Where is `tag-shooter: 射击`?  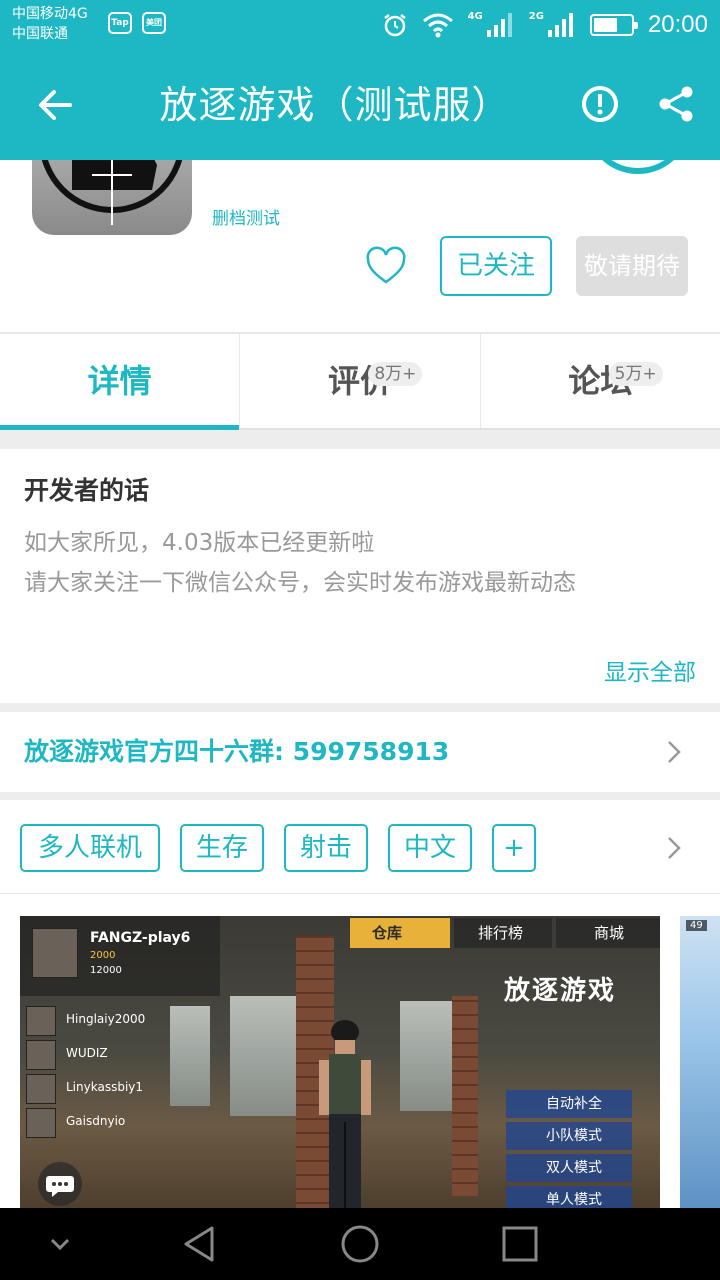 tag-shooter: 射击 is located at coordinates (326, 848).